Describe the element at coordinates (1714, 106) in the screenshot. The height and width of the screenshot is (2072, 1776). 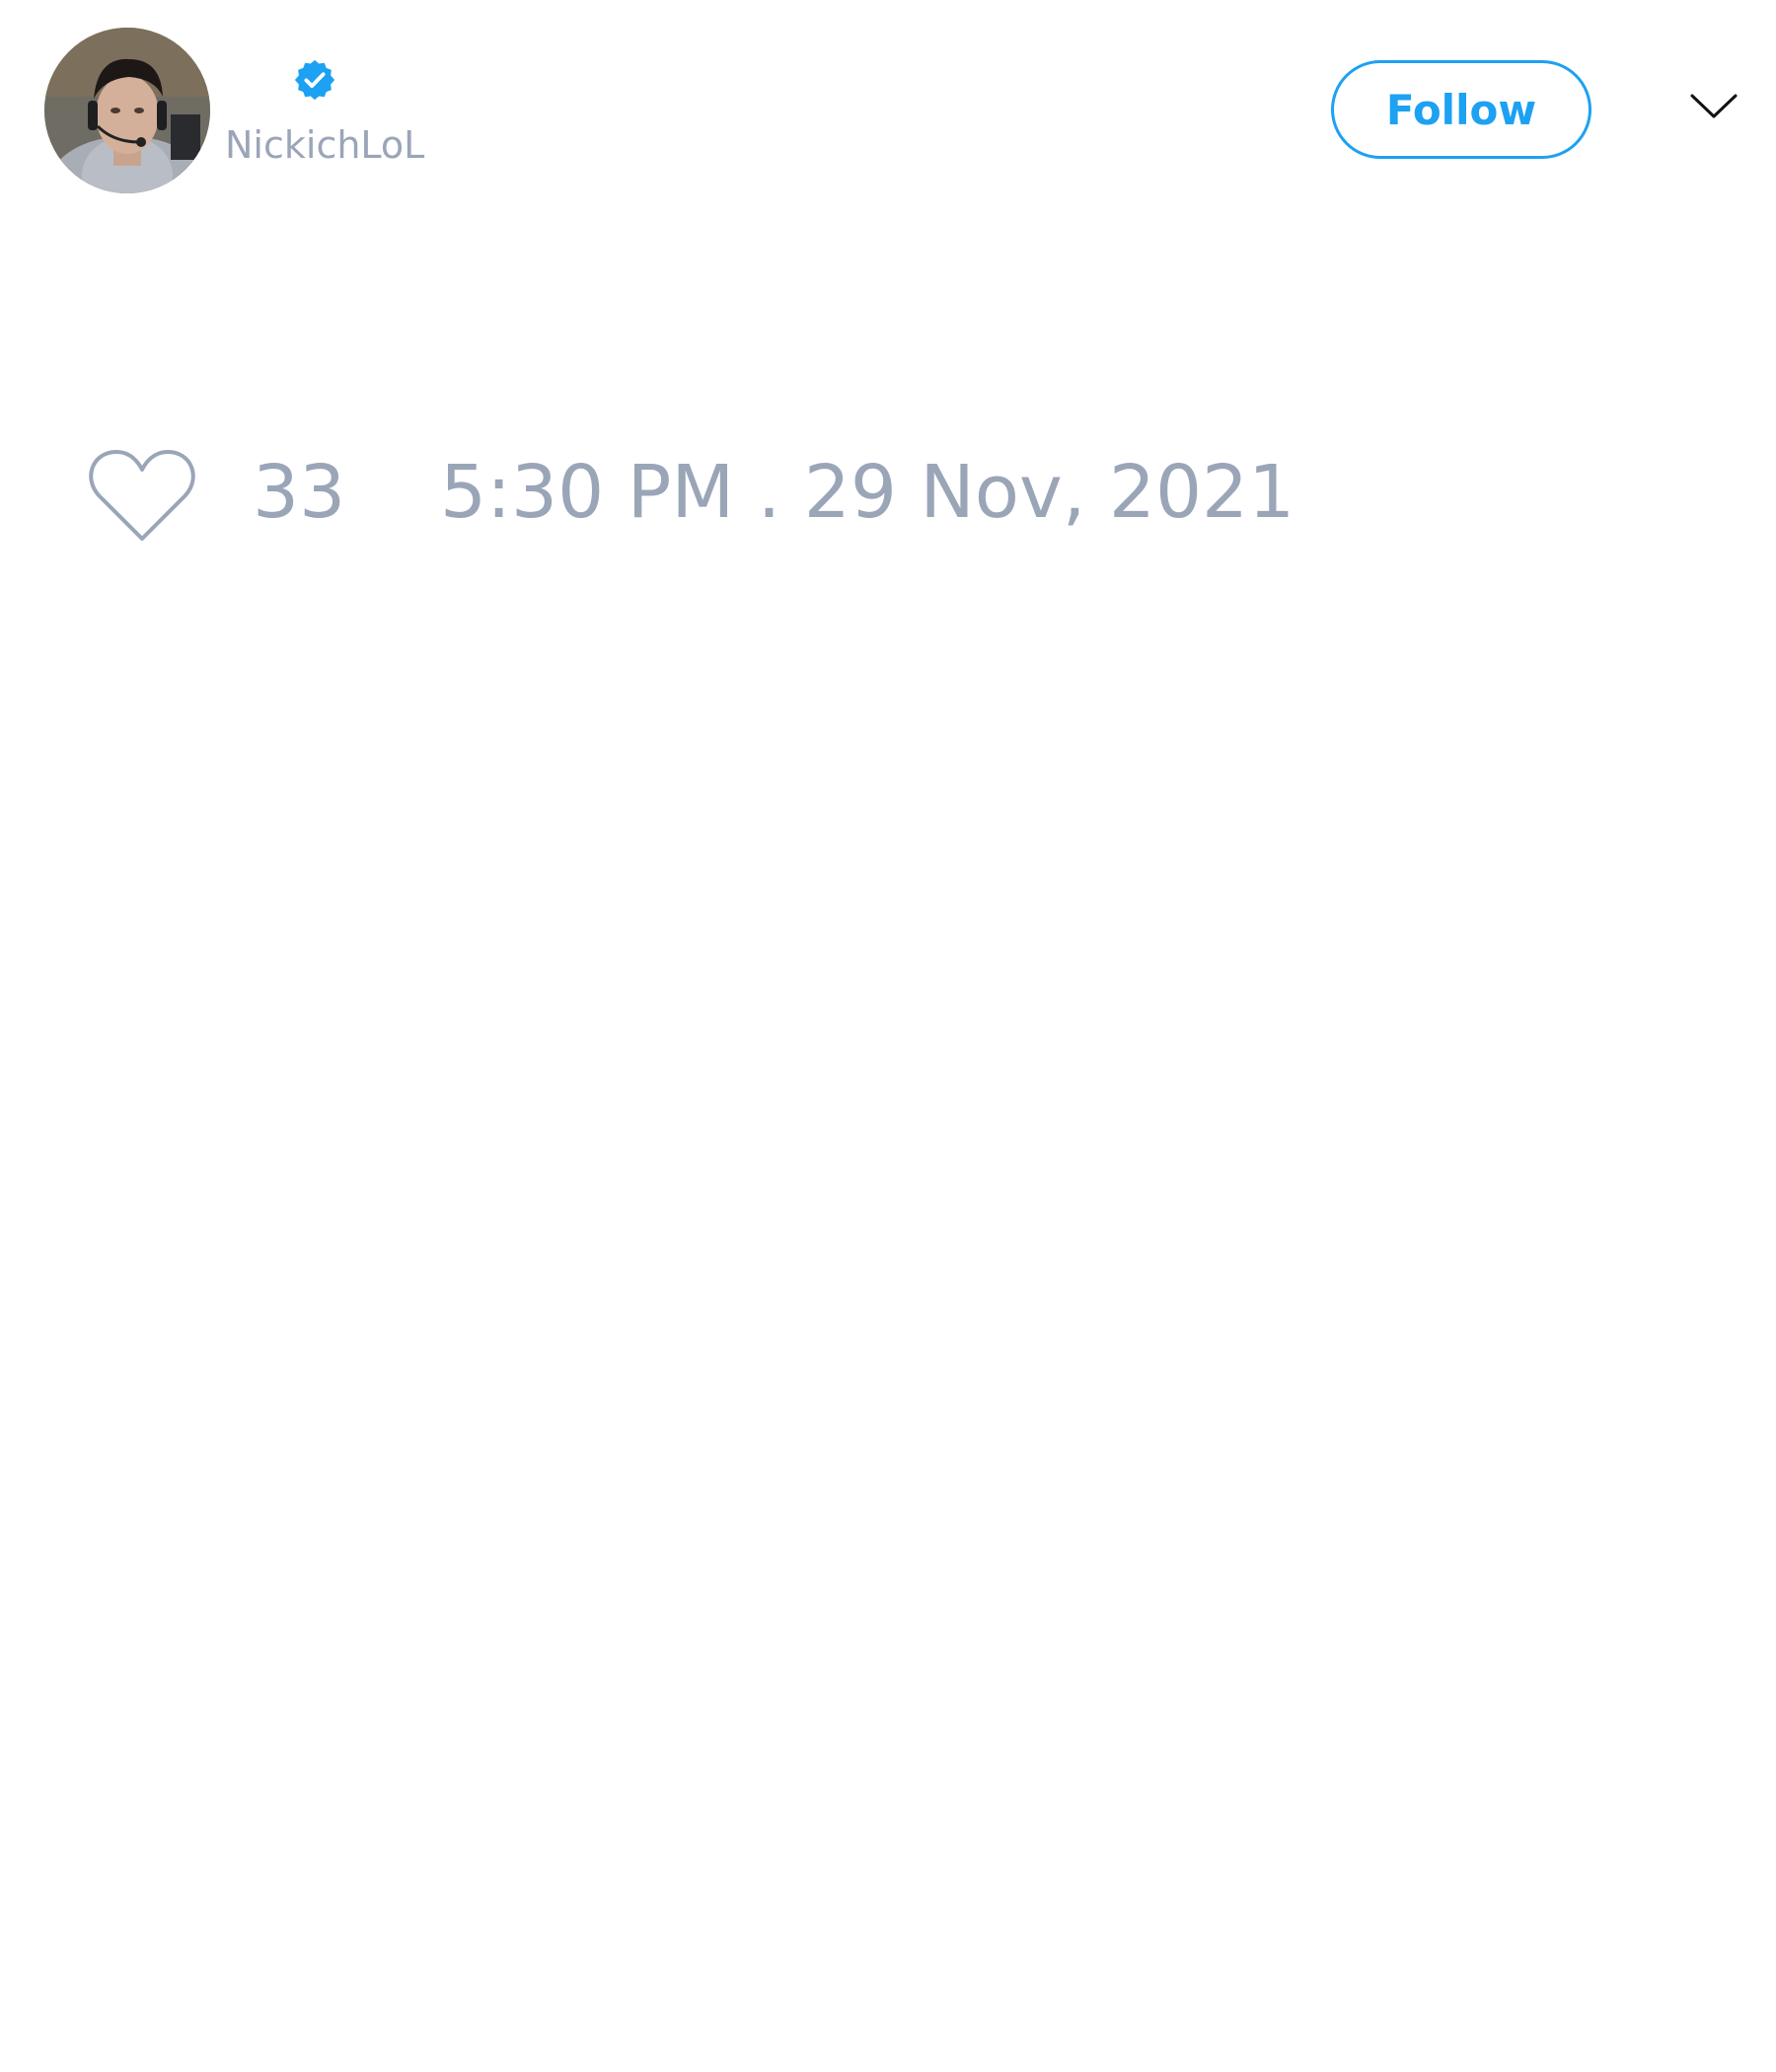
I see `chevron-down-icon` at that location.